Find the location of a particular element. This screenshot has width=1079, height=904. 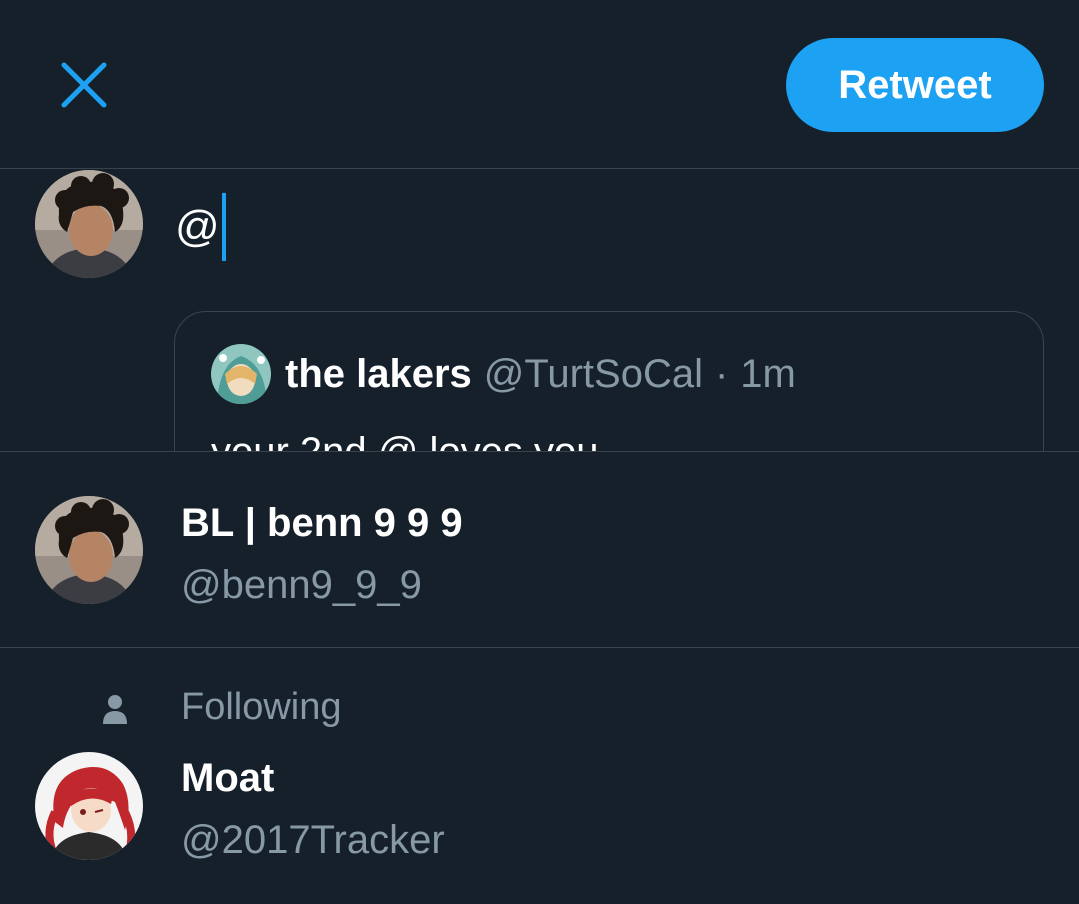

quoted-user-handle: @TurtSoCal is located at coordinates (593, 373).